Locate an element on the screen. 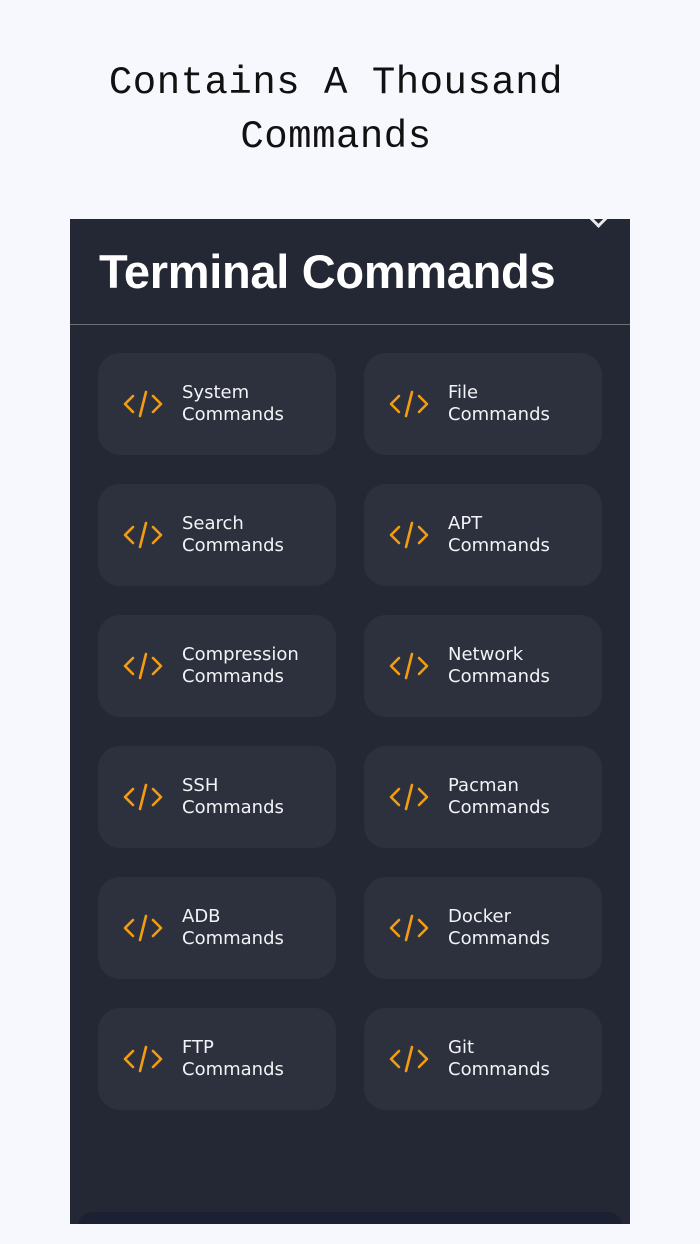  page-title: Terminal Commands is located at coordinates (327, 271).